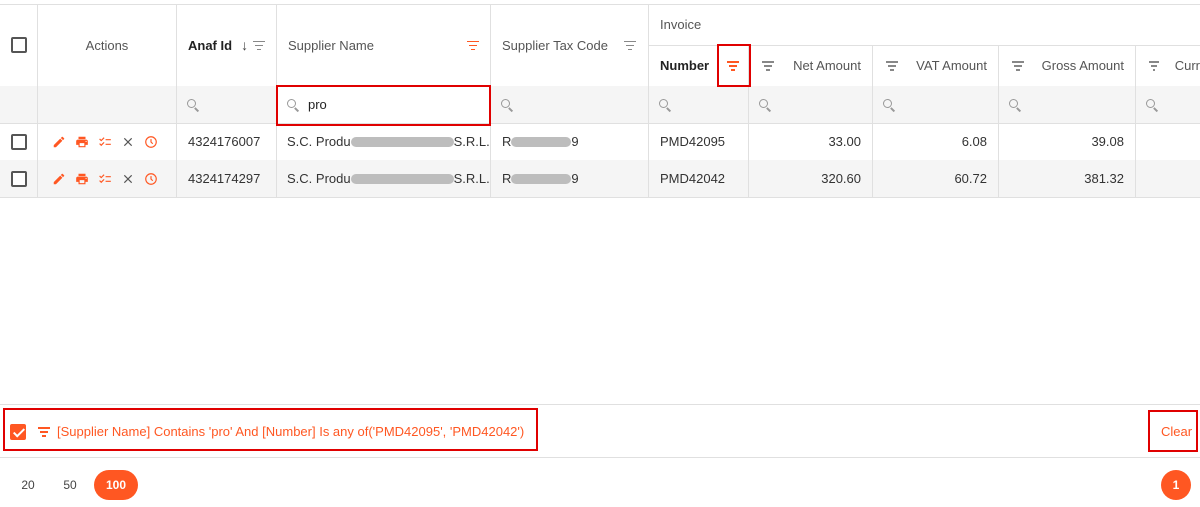 The height and width of the screenshot is (507, 1200). What do you see at coordinates (210, 45) in the screenshot?
I see `column-header-anaf-id-label: Anaf Id` at bounding box center [210, 45].